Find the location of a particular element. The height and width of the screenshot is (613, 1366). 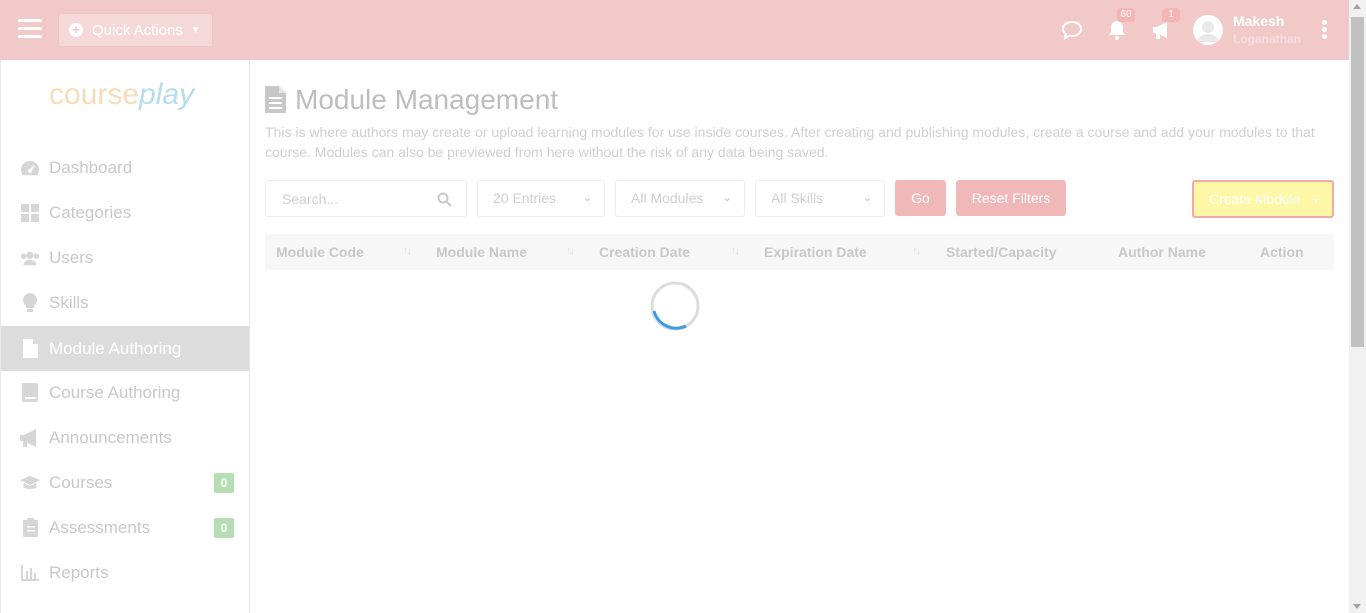

sidebar-item-label: Module Authoring is located at coordinates (115, 348).